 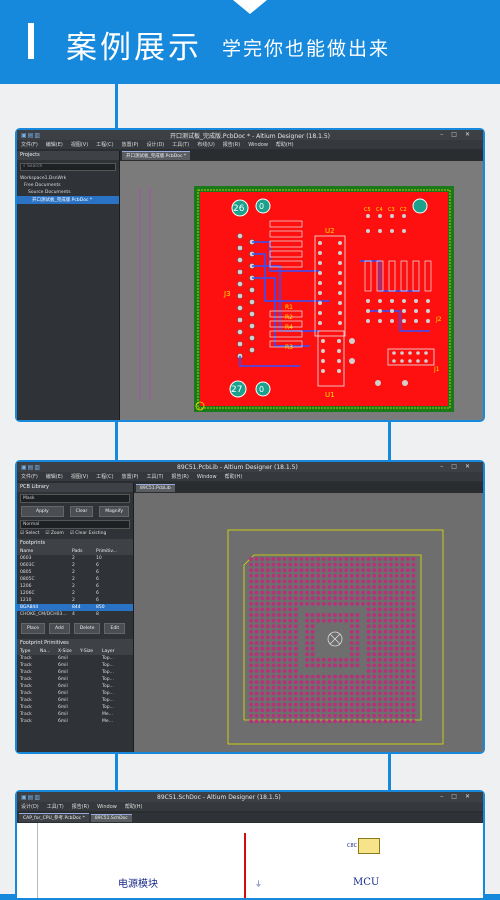 I want to click on footprint-row: 0805C 2 6, so click(x=75, y=579).